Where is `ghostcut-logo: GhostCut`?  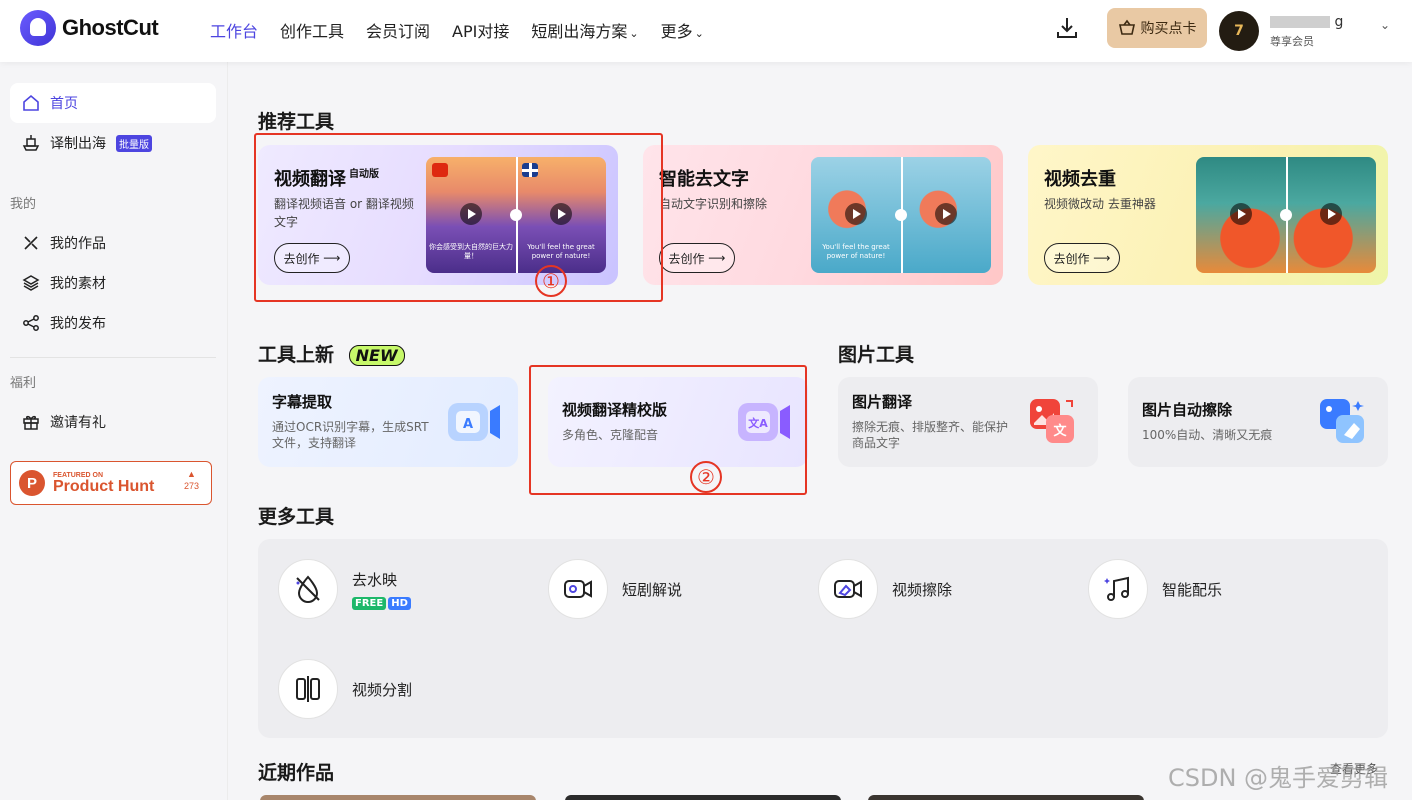 ghostcut-logo: GhostCut is located at coordinates (89, 28).